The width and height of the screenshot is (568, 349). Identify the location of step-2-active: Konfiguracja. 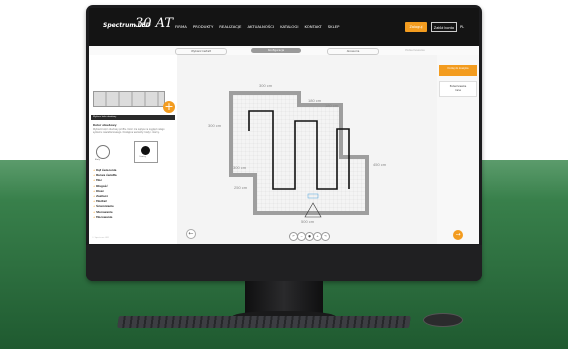
(276, 50).